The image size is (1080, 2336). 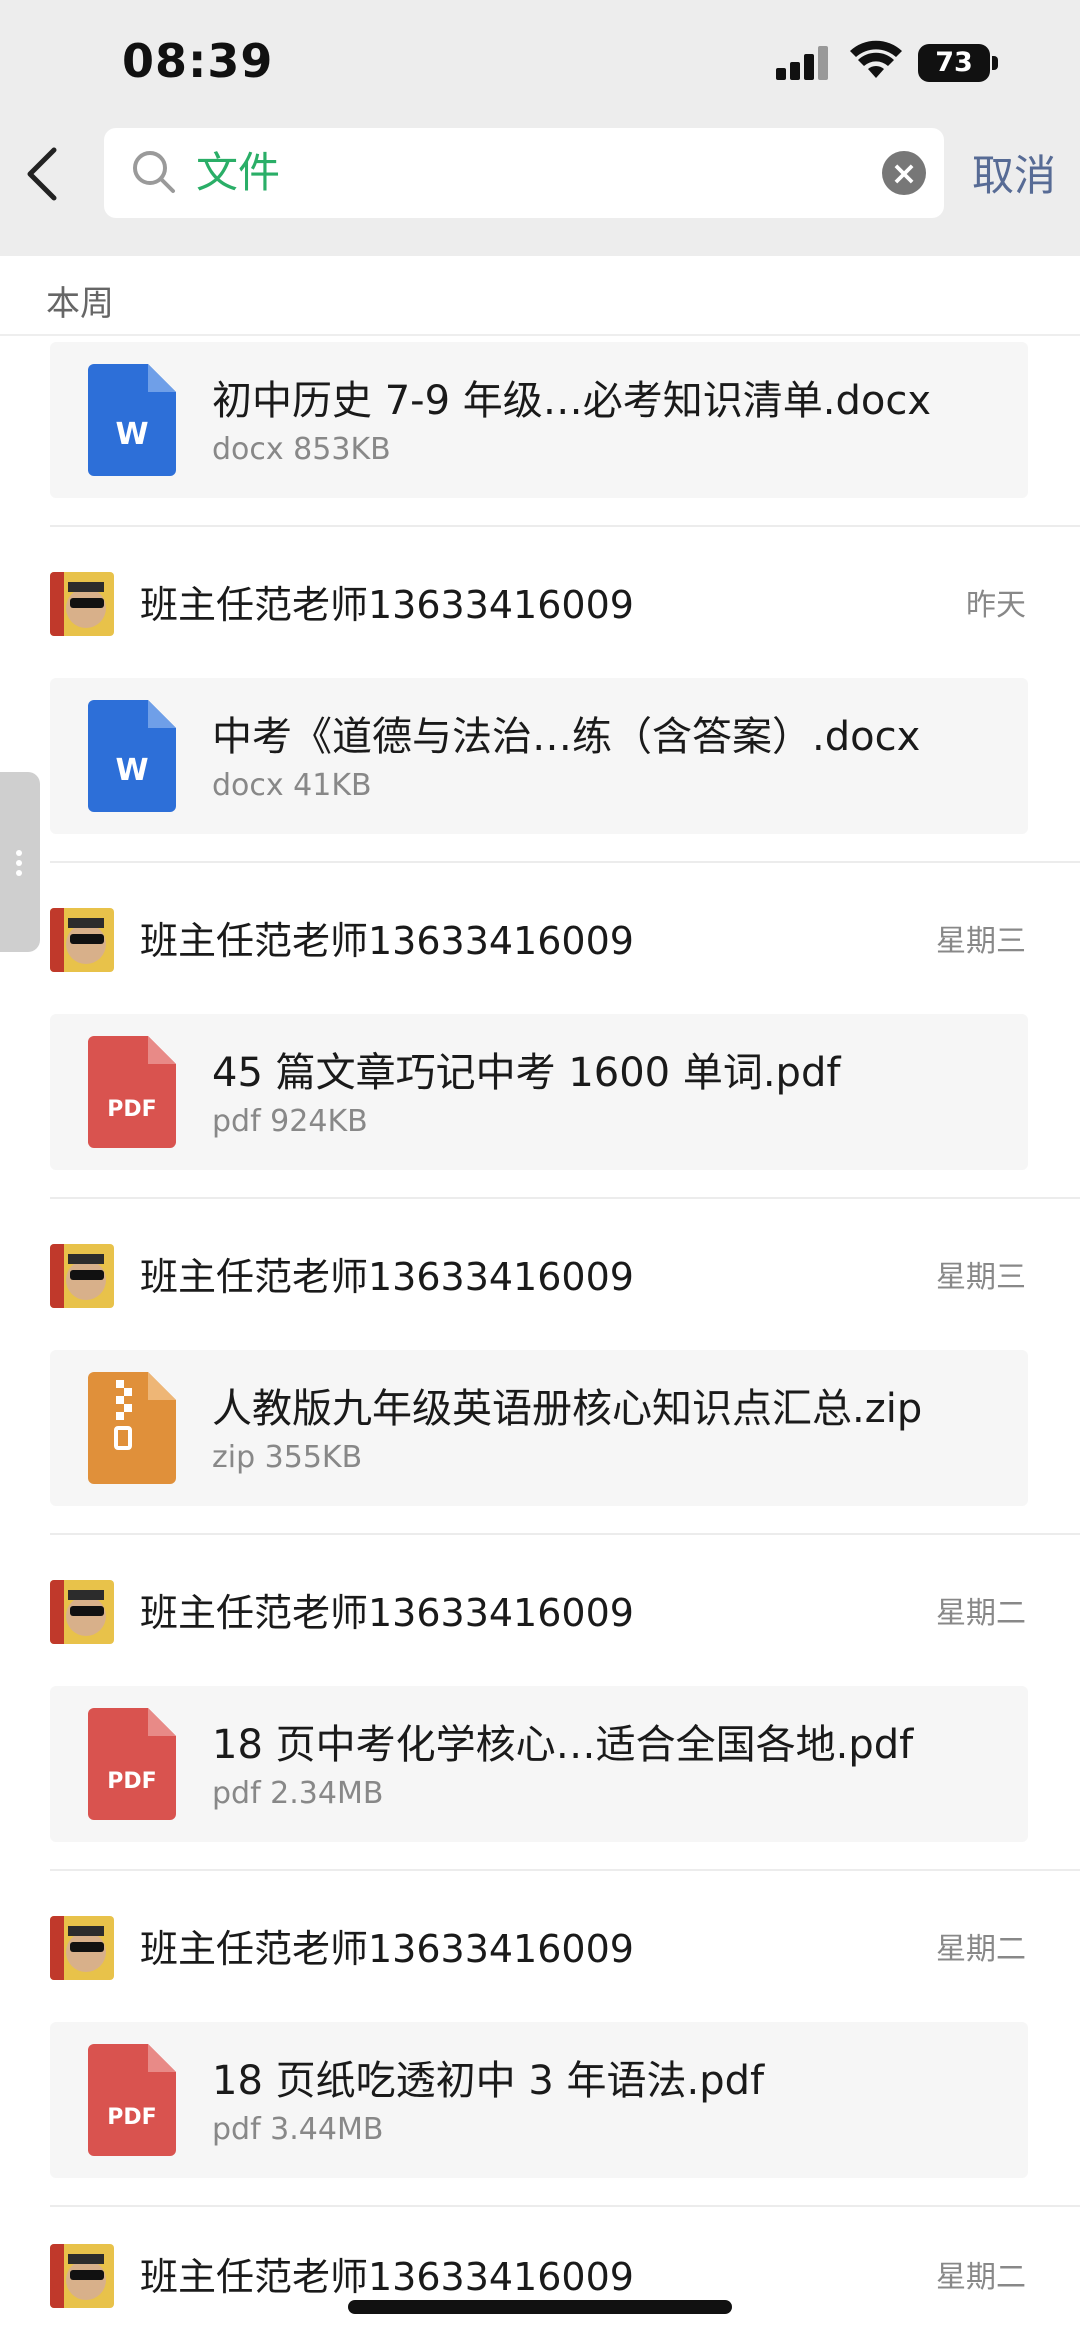 I want to click on file-card: W 中考《道德与法治…练（含答案）.docx docx 41KB, so click(x=539, y=756).